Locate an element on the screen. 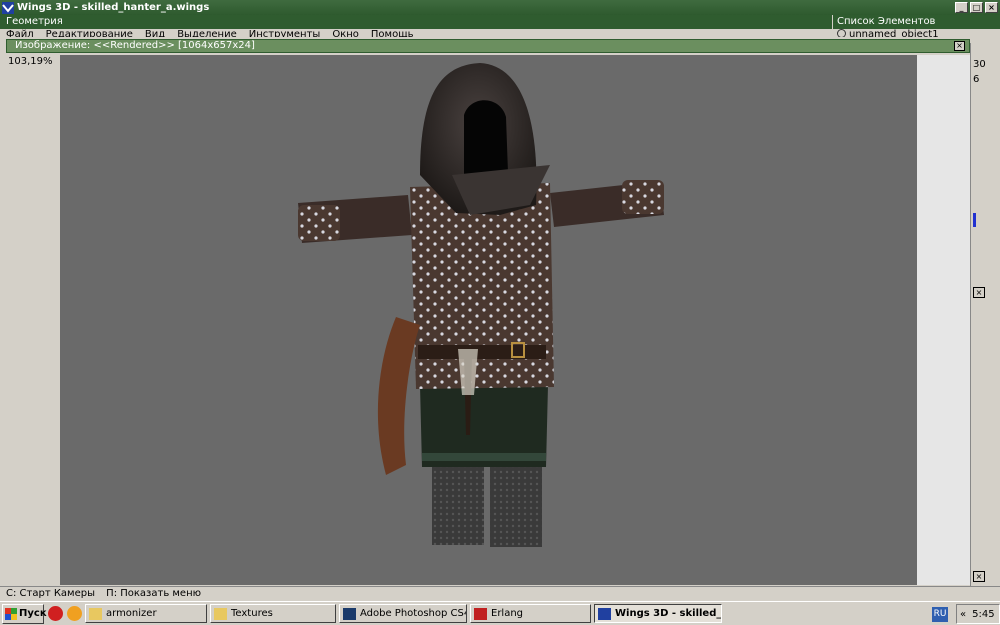 The height and width of the screenshot is (625, 1000). viewport-side-strip is located at coordinates (943, 320).